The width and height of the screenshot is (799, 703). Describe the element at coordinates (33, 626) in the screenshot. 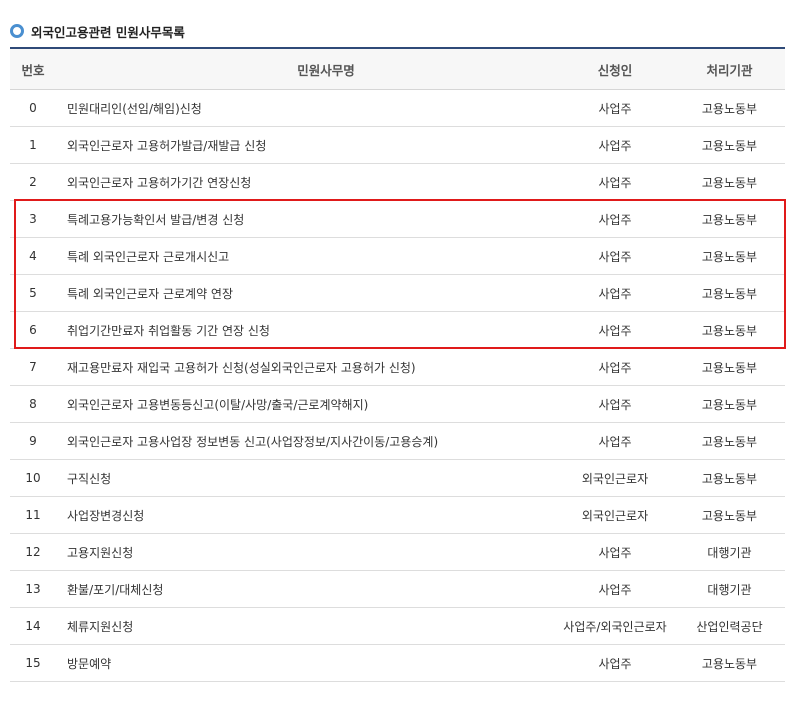

I see `row-no: 14` at that location.